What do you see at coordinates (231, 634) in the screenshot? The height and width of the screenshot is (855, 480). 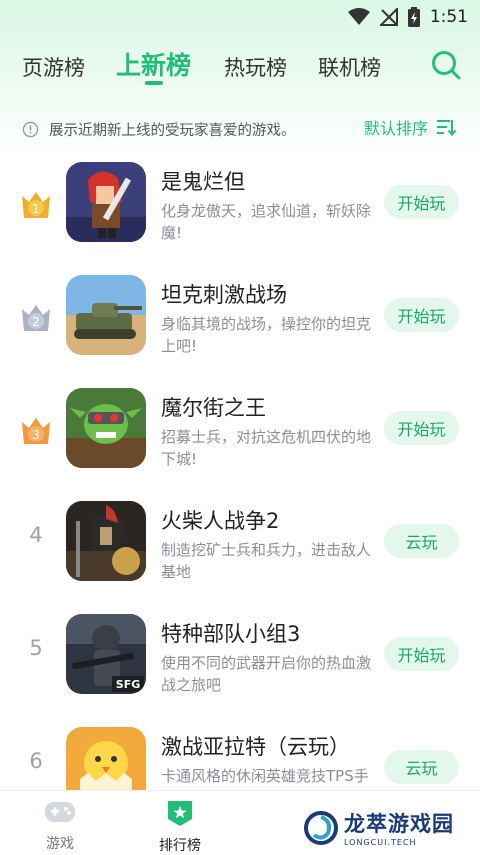 I see `game-title: 特种部队小组3` at bounding box center [231, 634].